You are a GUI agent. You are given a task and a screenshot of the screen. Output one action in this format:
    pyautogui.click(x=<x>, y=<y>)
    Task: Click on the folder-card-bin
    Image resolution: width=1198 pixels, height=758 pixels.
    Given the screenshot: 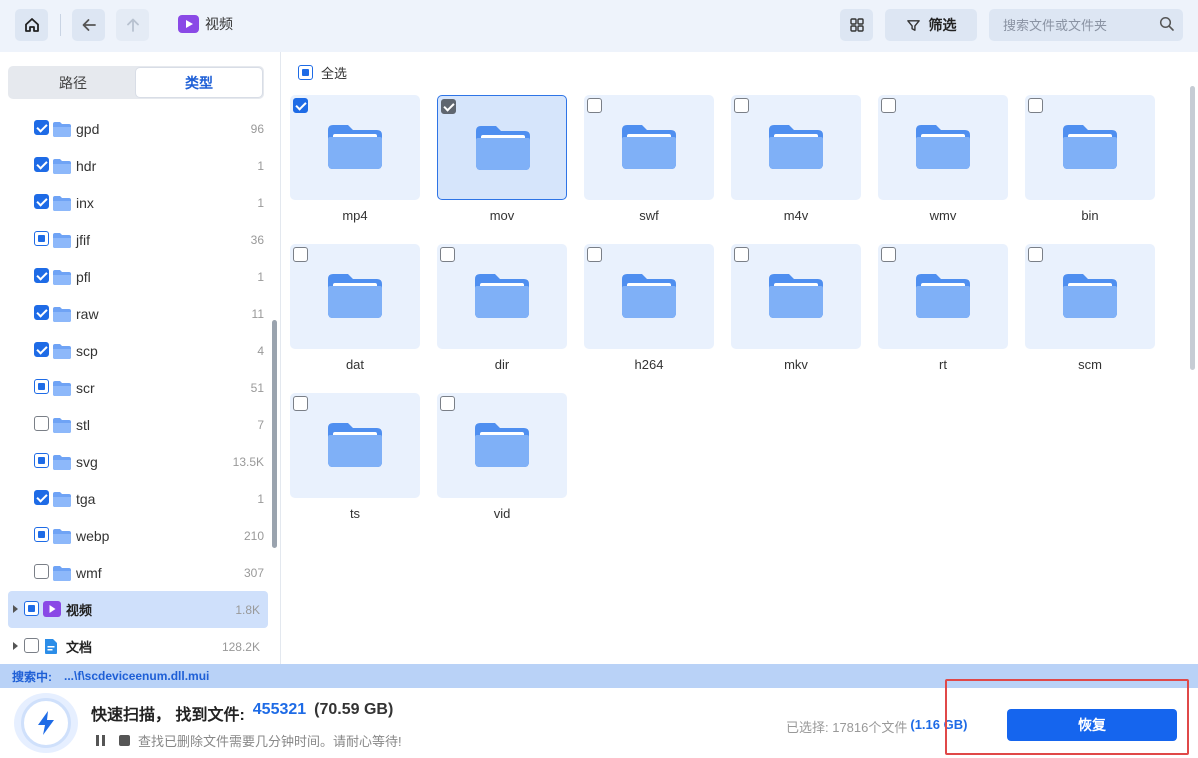 What is the action you would take?
    pyautogui.click(x=1090, y=147)
    